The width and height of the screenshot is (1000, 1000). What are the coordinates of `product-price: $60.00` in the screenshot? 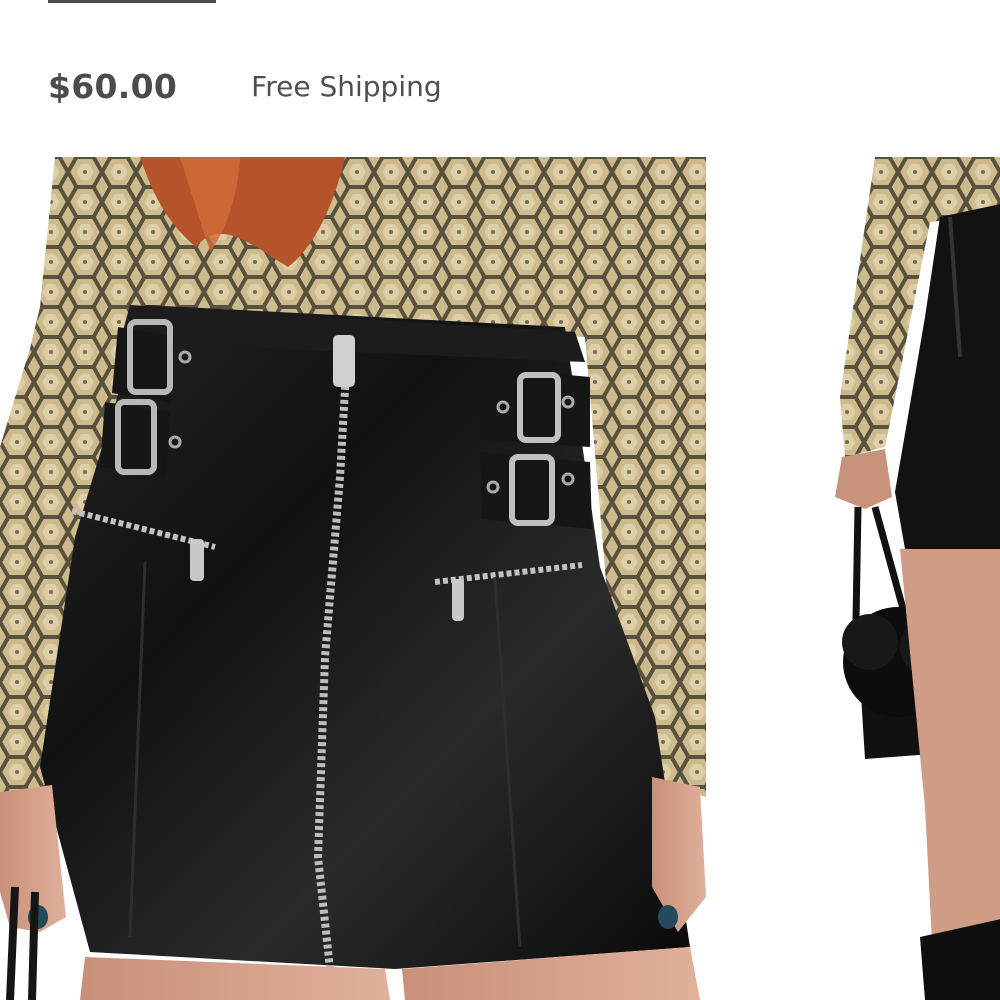 It's located at (113, 86).